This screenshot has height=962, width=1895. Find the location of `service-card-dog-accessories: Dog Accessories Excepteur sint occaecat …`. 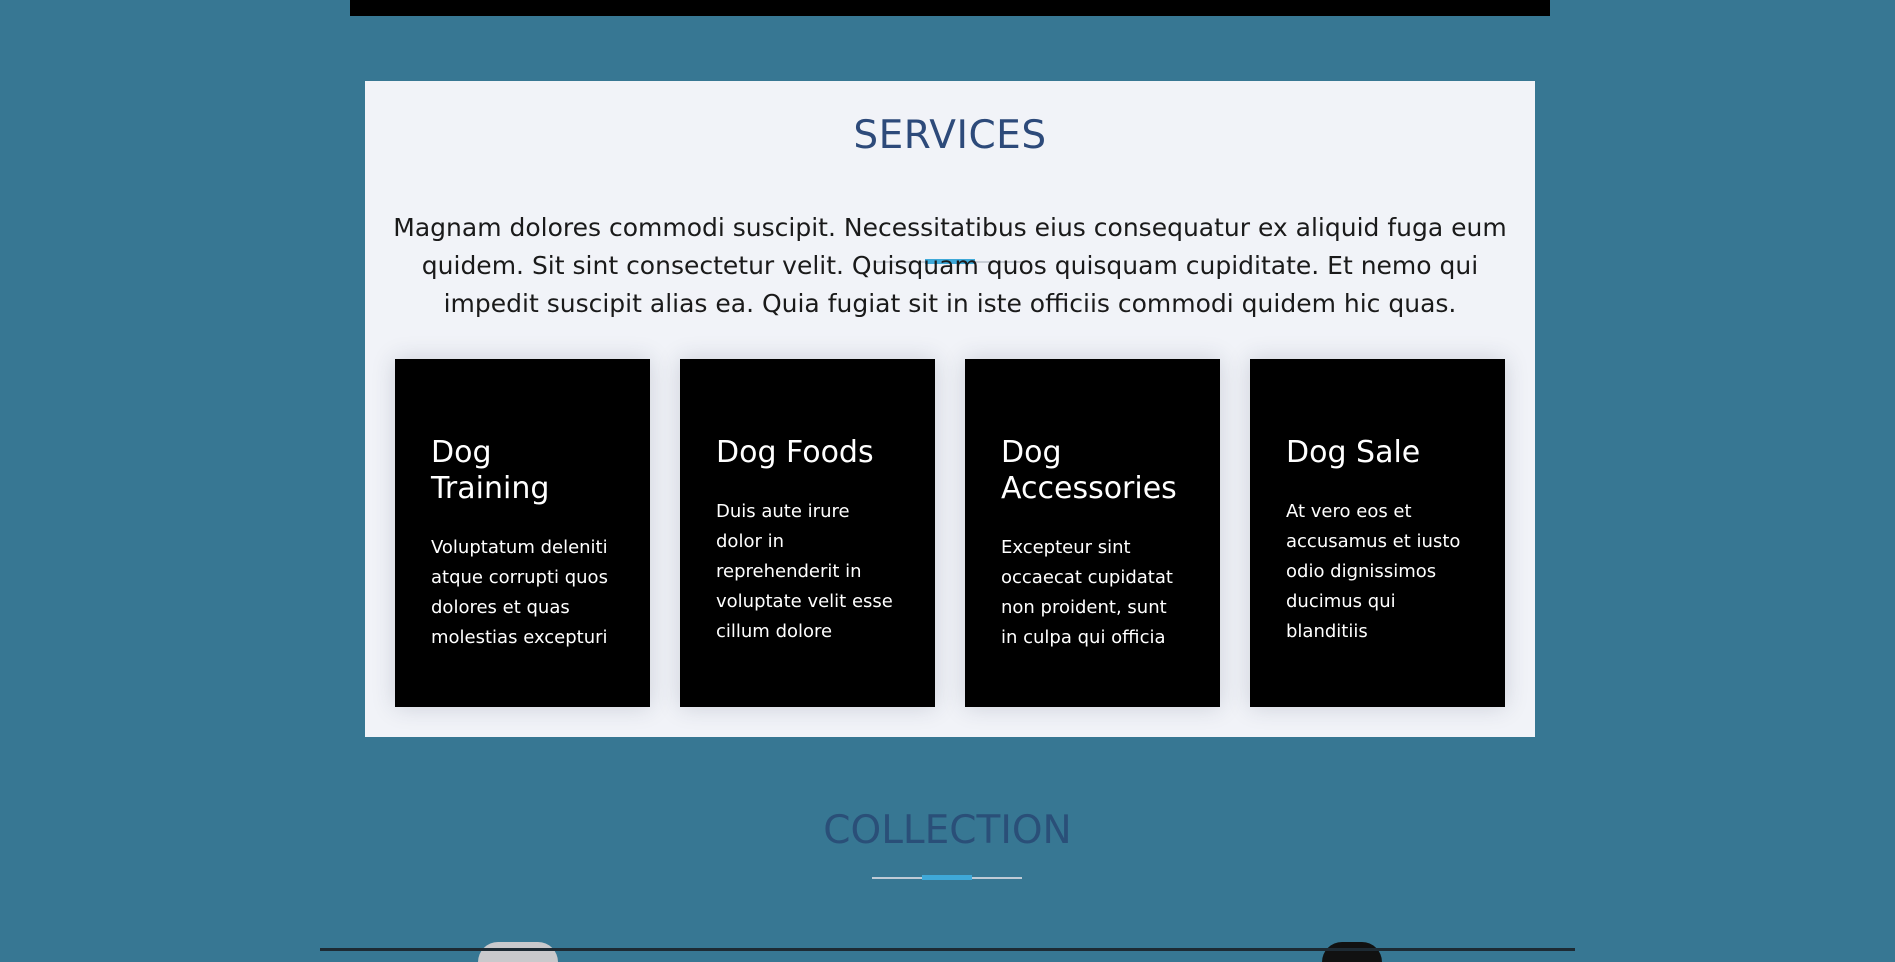

service-card-dog-accessories: Dog Accessories Excepteur sint occaecat … is located at coordinates (1092, 533).